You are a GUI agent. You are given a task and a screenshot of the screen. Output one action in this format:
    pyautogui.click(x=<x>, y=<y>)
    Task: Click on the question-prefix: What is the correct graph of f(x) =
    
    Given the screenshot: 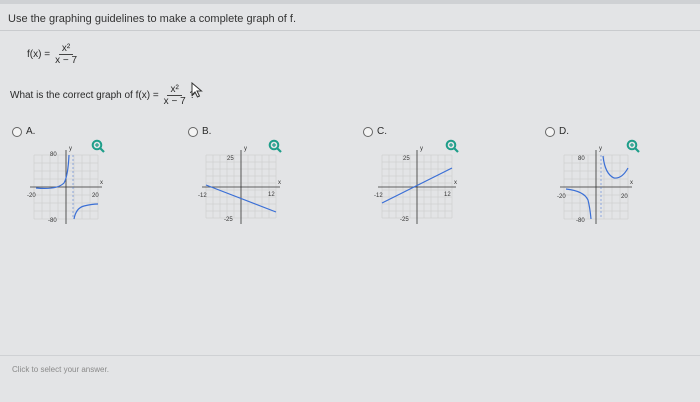 What is the action you would take?
    pyautogui.click(x=84, y=95)
    